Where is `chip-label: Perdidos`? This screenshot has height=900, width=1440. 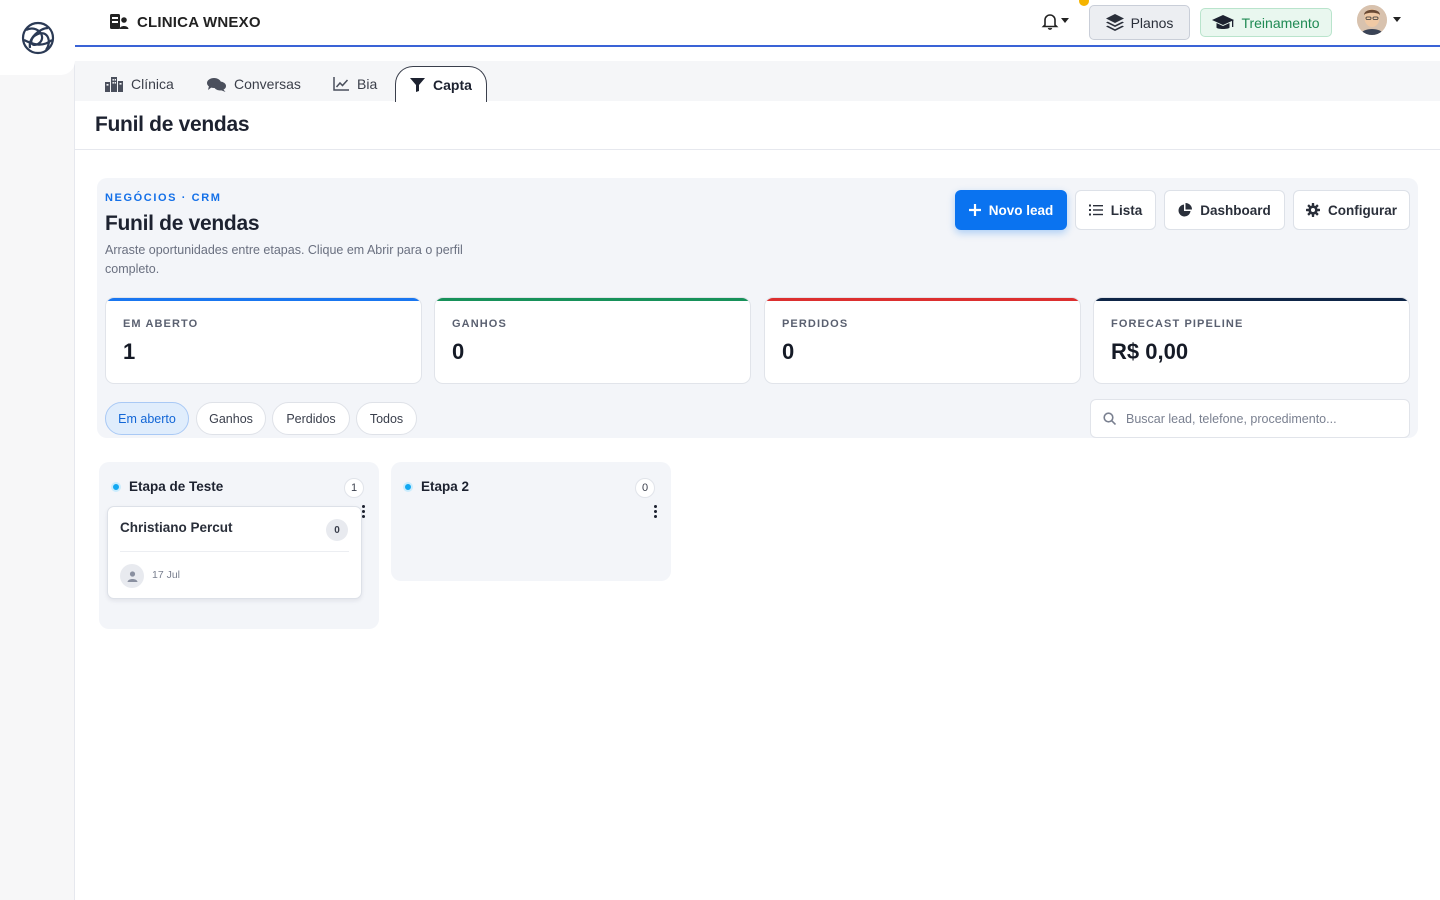 chip-label: Perdidos is located at coordinates (311, 418).